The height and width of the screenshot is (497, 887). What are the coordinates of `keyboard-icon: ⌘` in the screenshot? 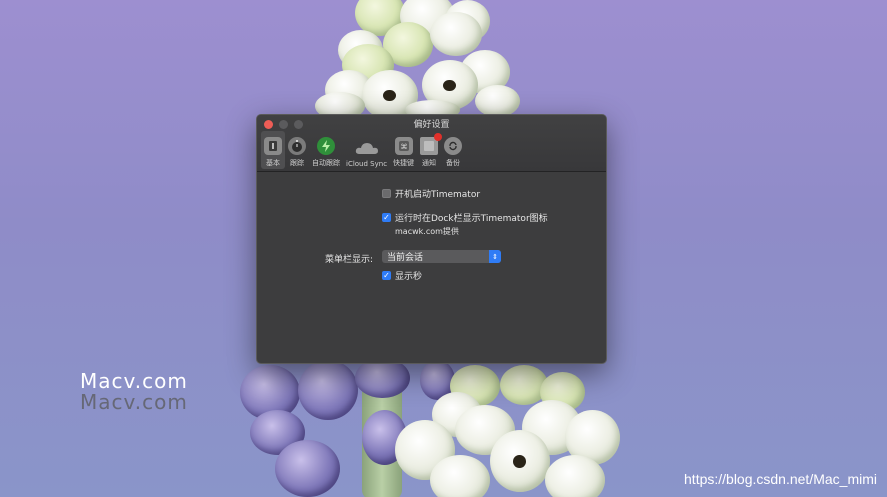 It's located at (403, 146).